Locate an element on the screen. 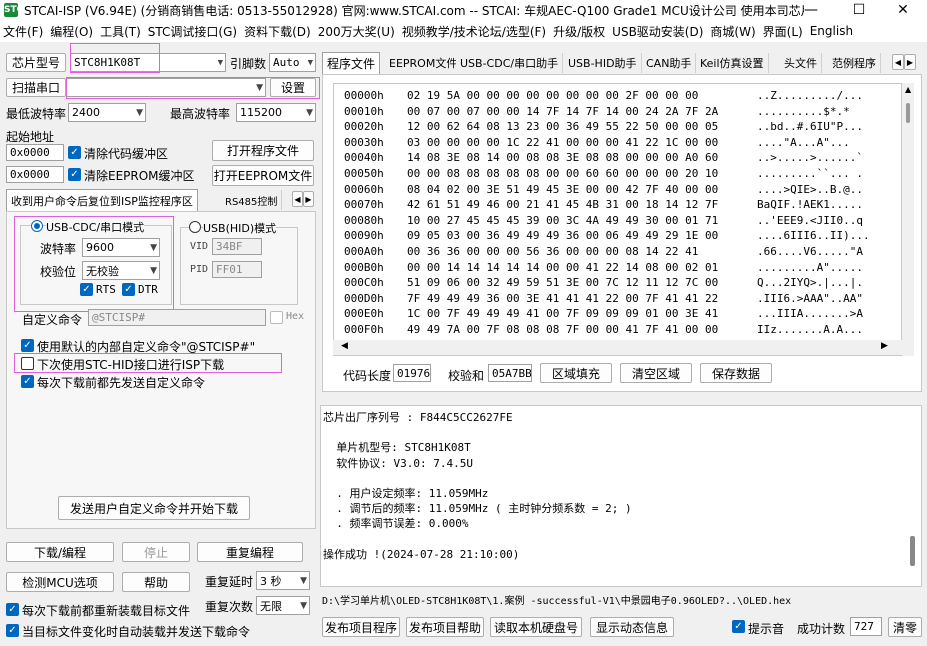  tab-eeprom-file: EEPROM文件 is located at coordinates (424, 63).